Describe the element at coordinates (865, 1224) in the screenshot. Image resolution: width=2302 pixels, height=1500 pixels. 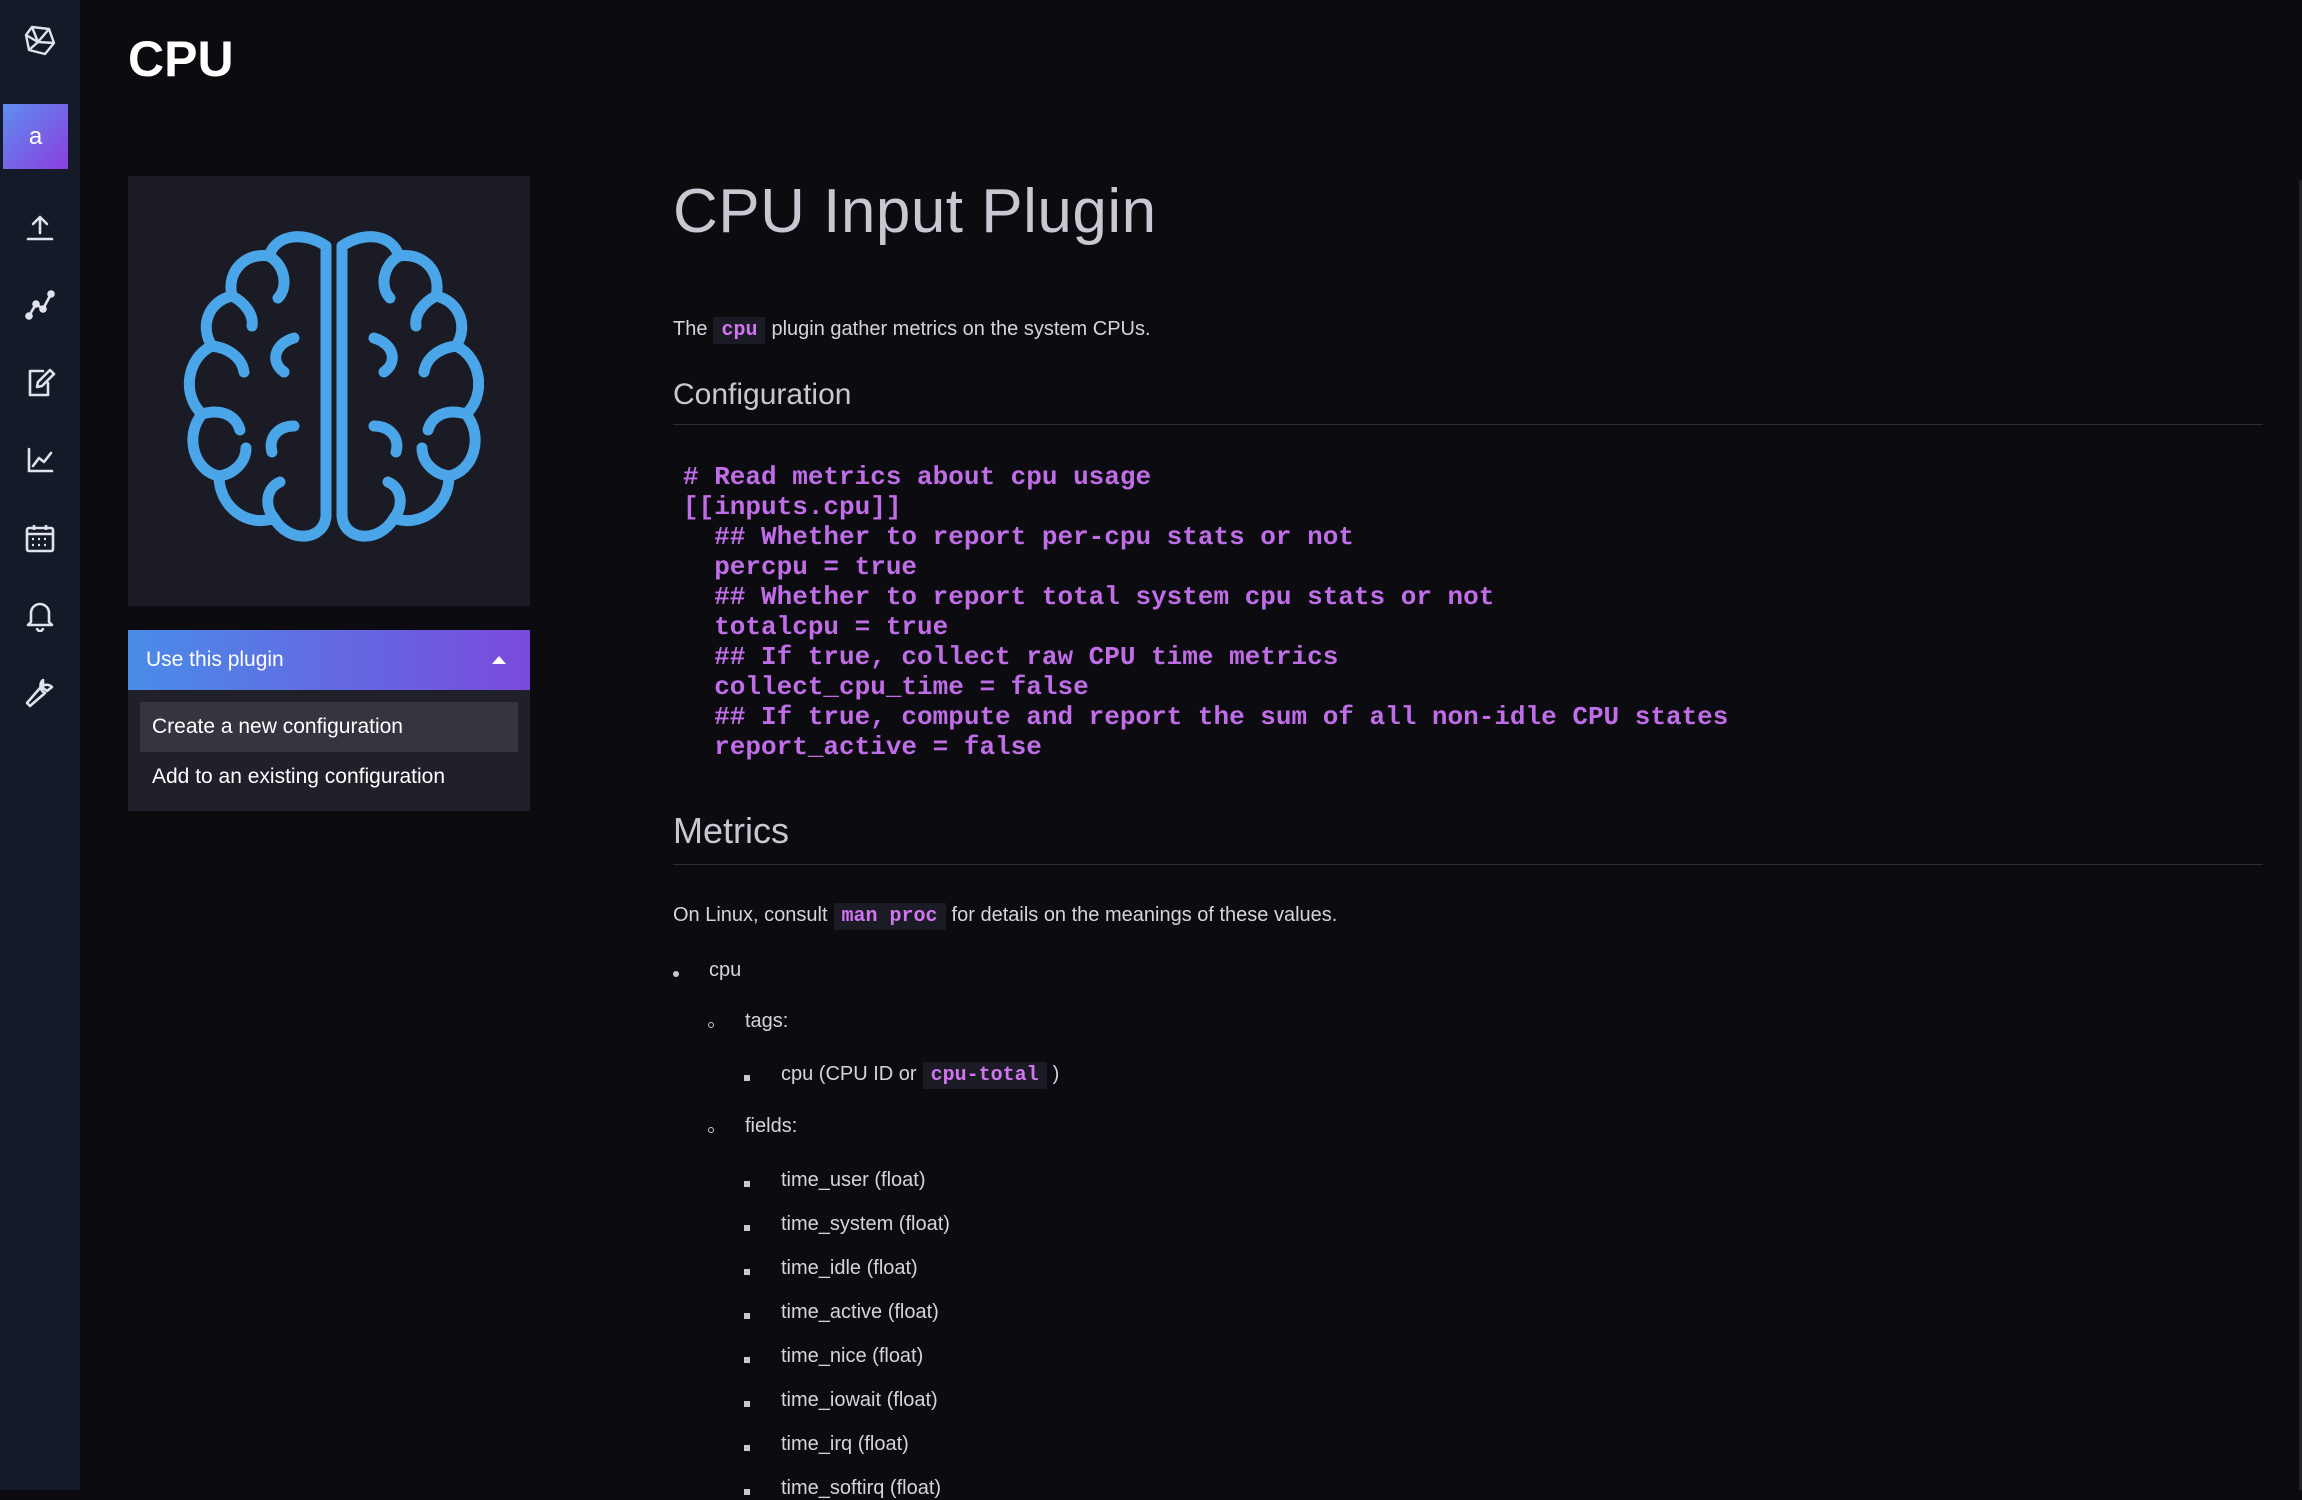
I see `list-item-field: time_system (float)` at that location.